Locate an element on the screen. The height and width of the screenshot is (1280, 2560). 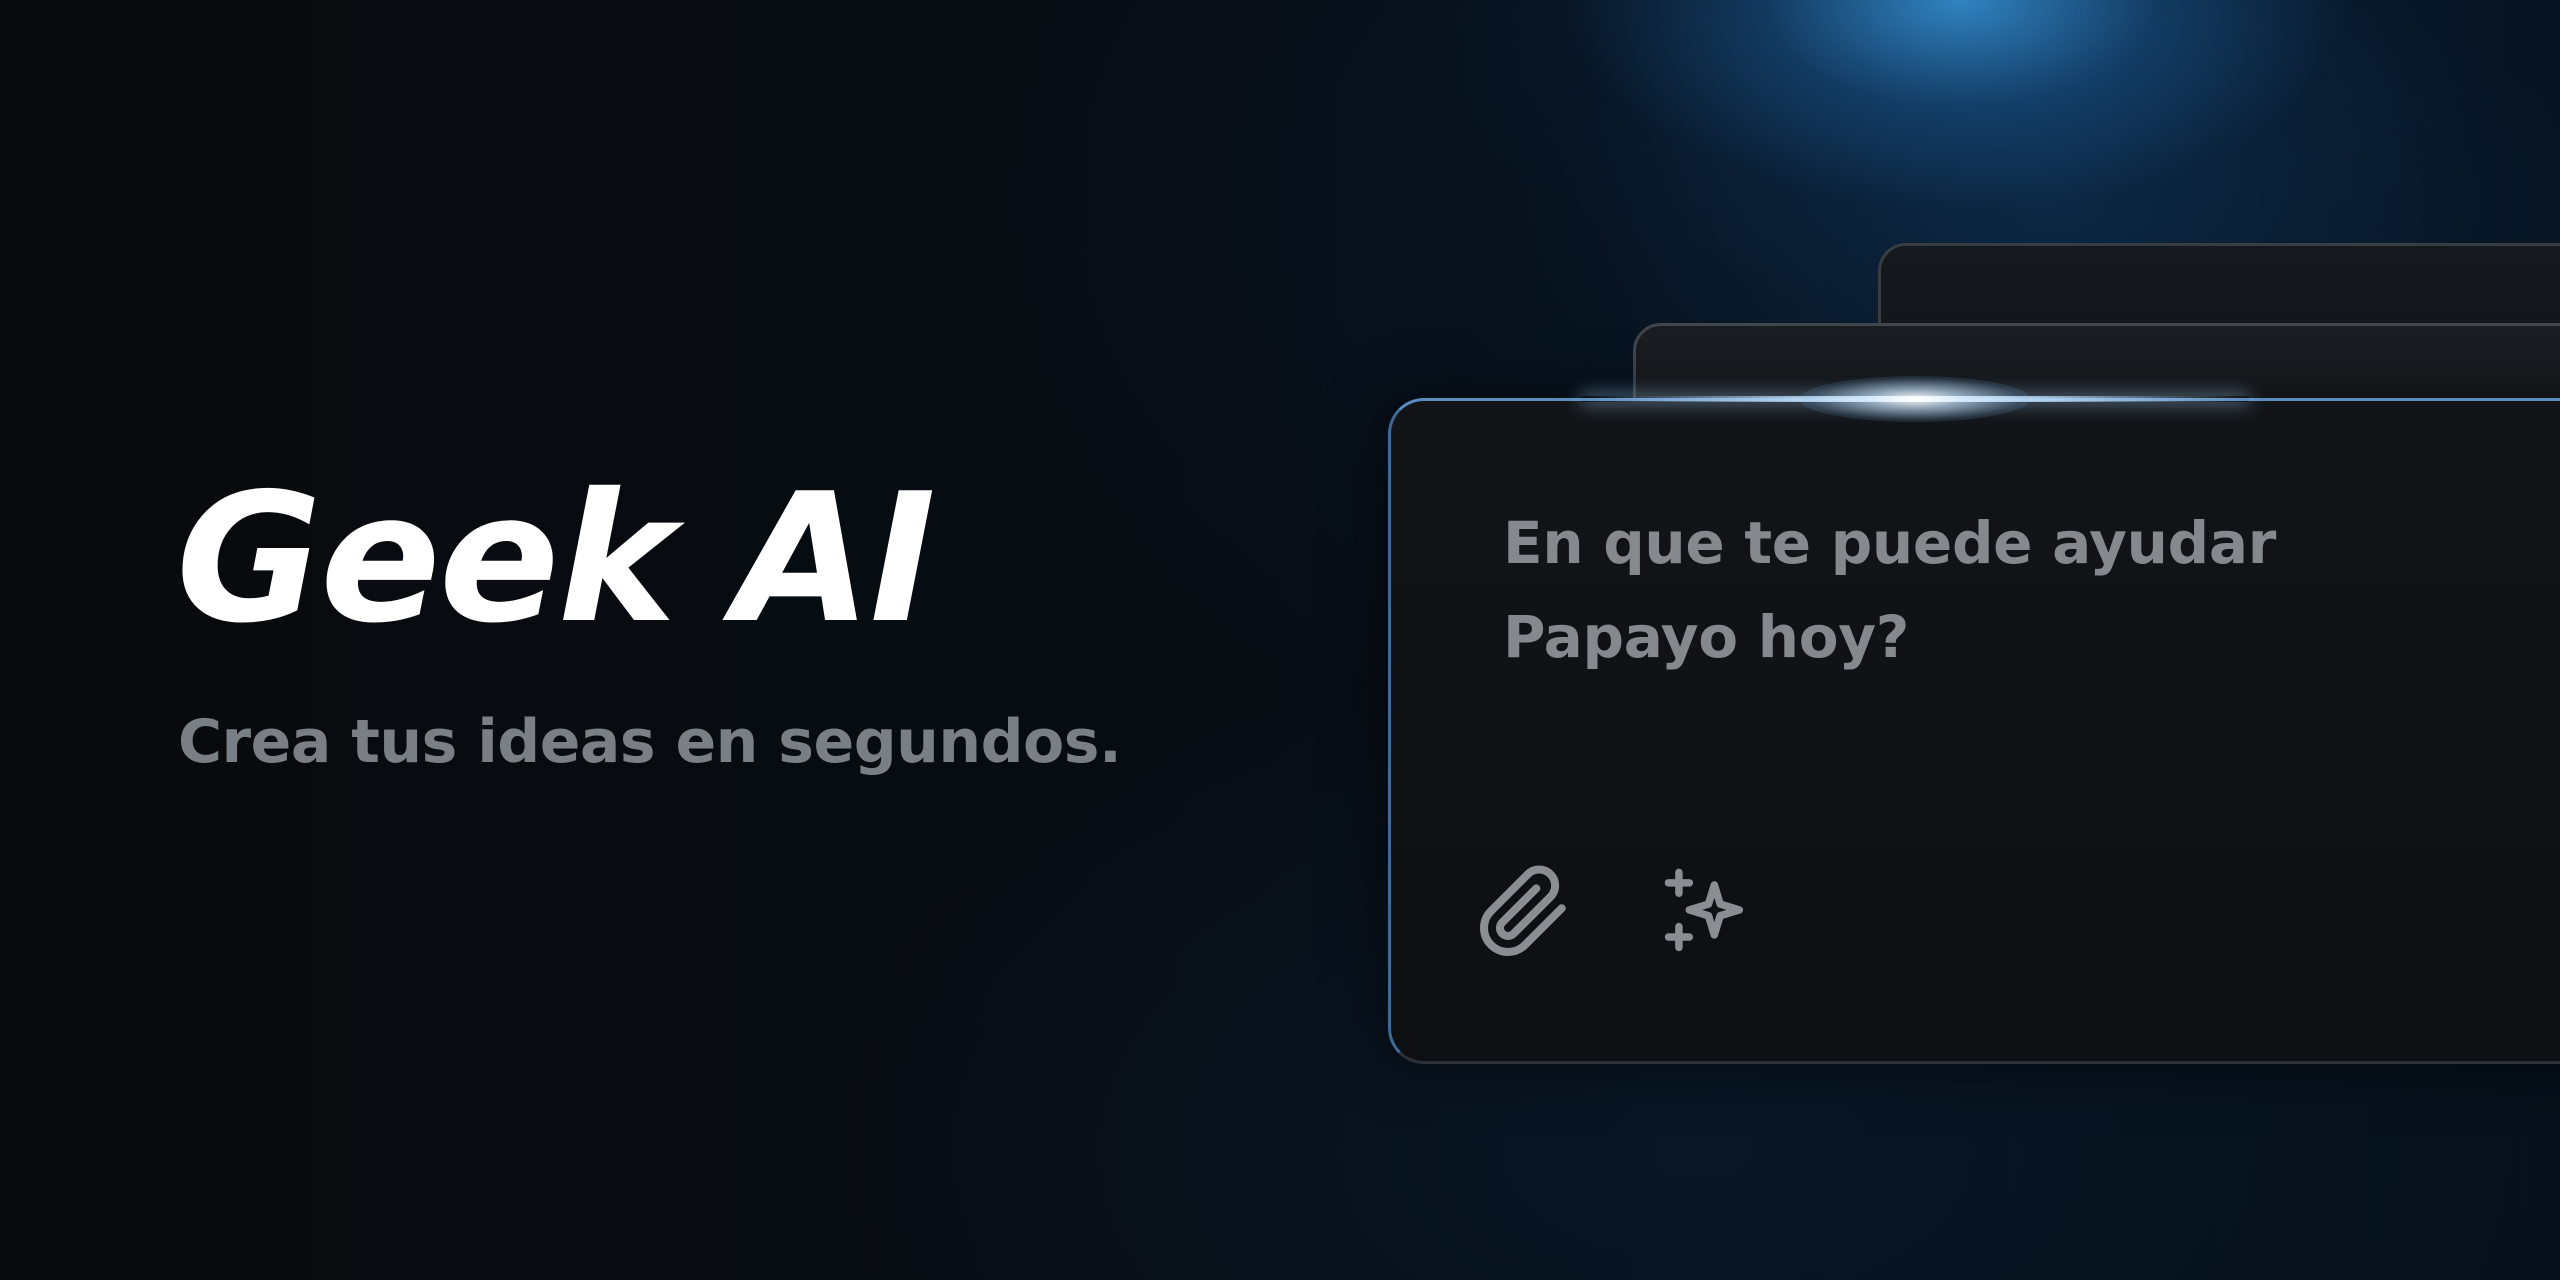
card-glow-highlight is located at coordinates (1915, 399).